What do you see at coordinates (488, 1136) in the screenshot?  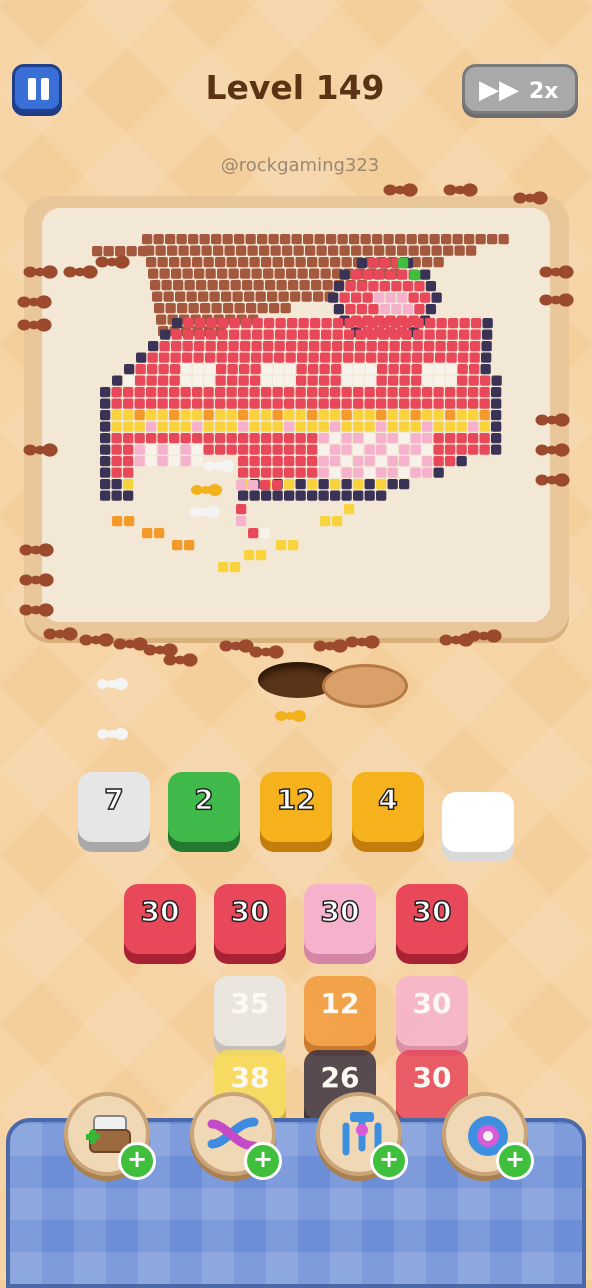 I see `donut-powerup-button: +` at bounding box center [488, 1136].